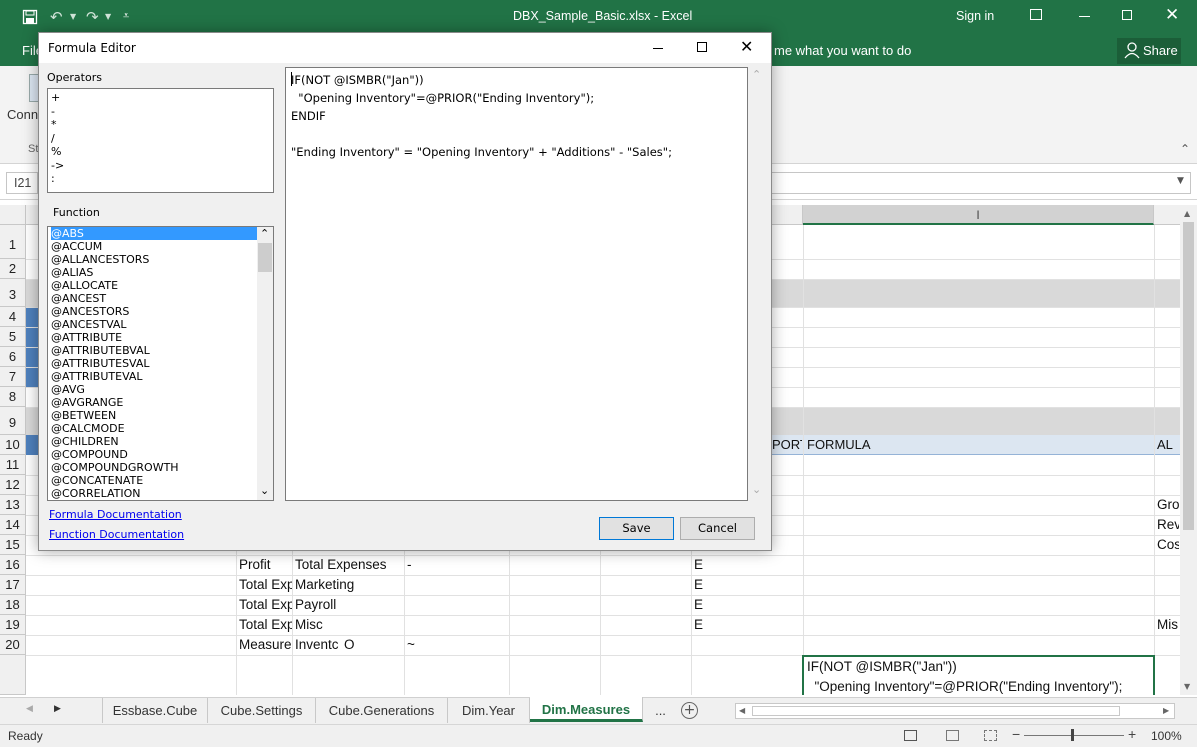 The image size is (1197, 747). What do you see at coordinates (73, 16) in the screenshot?
I see `undo-dropdown-icon: ▼` at bounding box center [73, 16].